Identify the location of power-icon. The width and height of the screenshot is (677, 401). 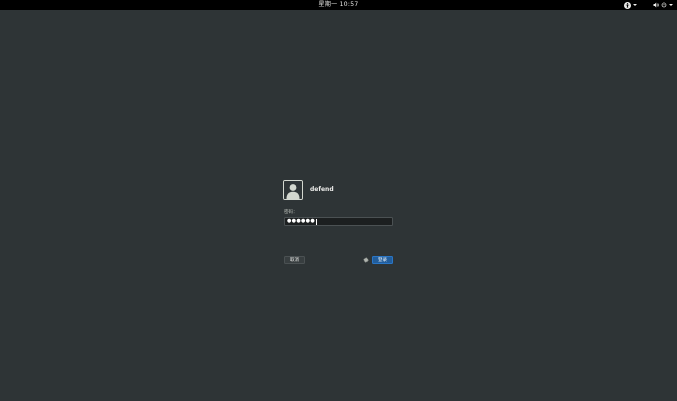
(664, 5).